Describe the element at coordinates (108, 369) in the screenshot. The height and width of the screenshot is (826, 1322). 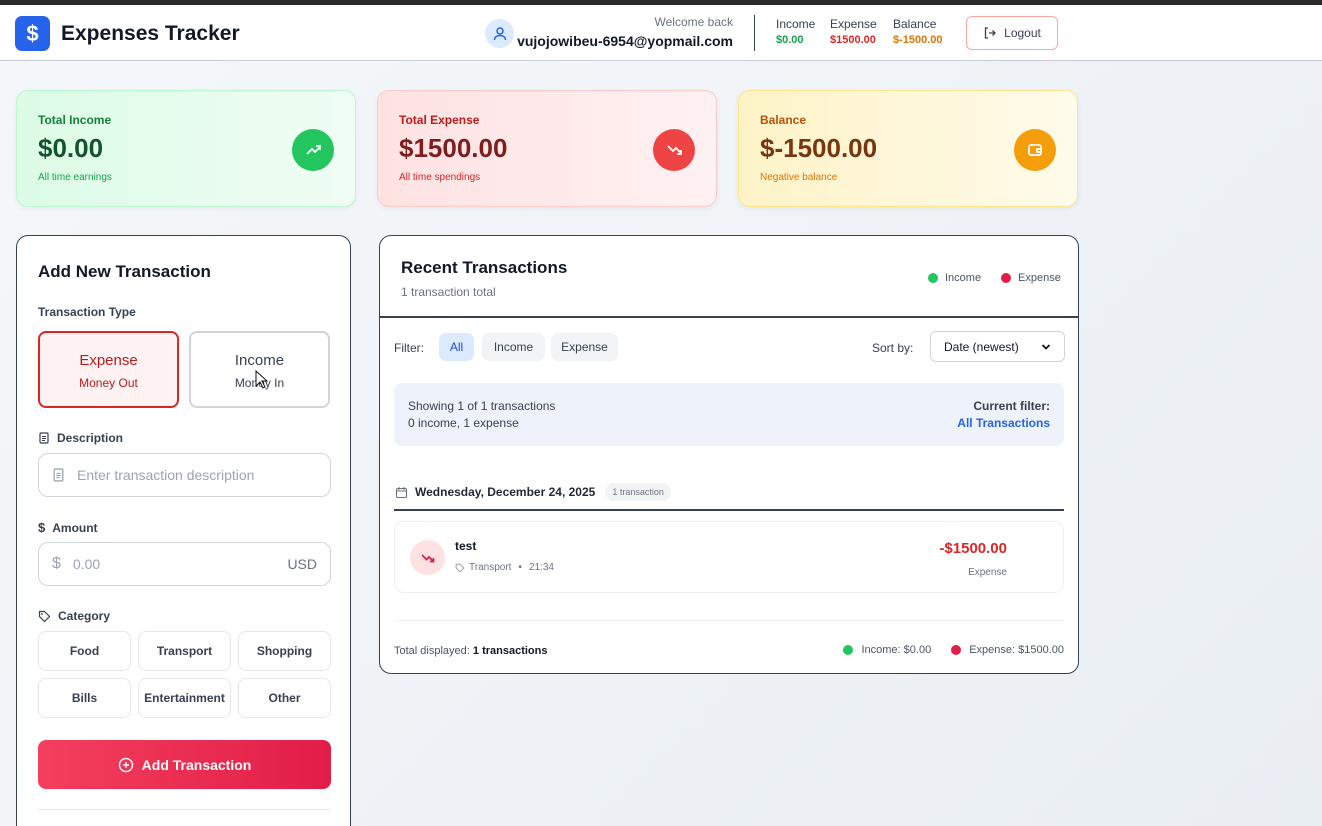
I see `expense-type-button: Expense Money Out` at that location.